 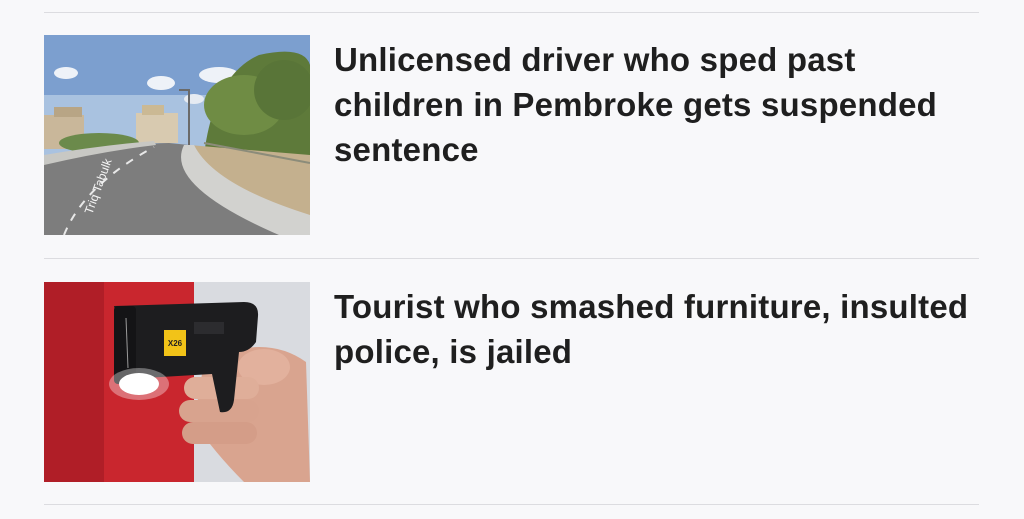 What do you see at coordinates (511, 12) in the screenshot?
I see `divider-top` at bounding box center [511, 12].